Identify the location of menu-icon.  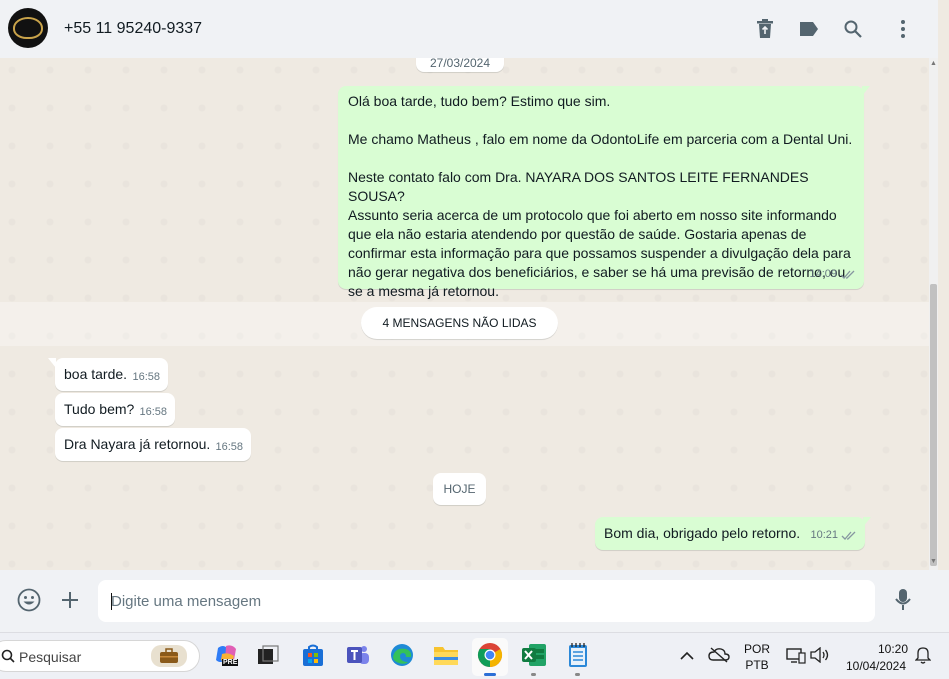
(903, 29).